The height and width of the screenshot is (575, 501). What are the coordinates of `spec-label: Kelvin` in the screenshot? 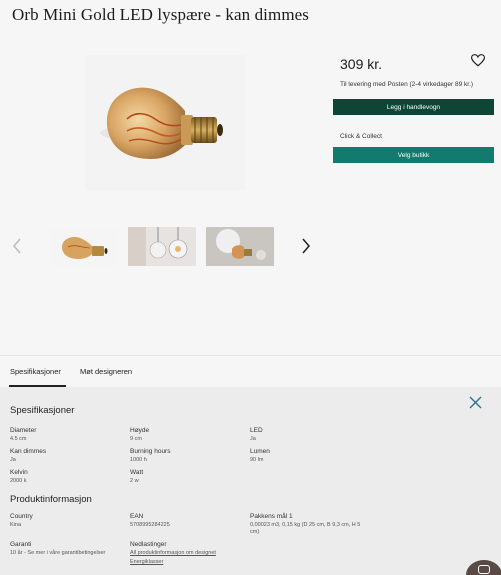 It's located at (19, 472).